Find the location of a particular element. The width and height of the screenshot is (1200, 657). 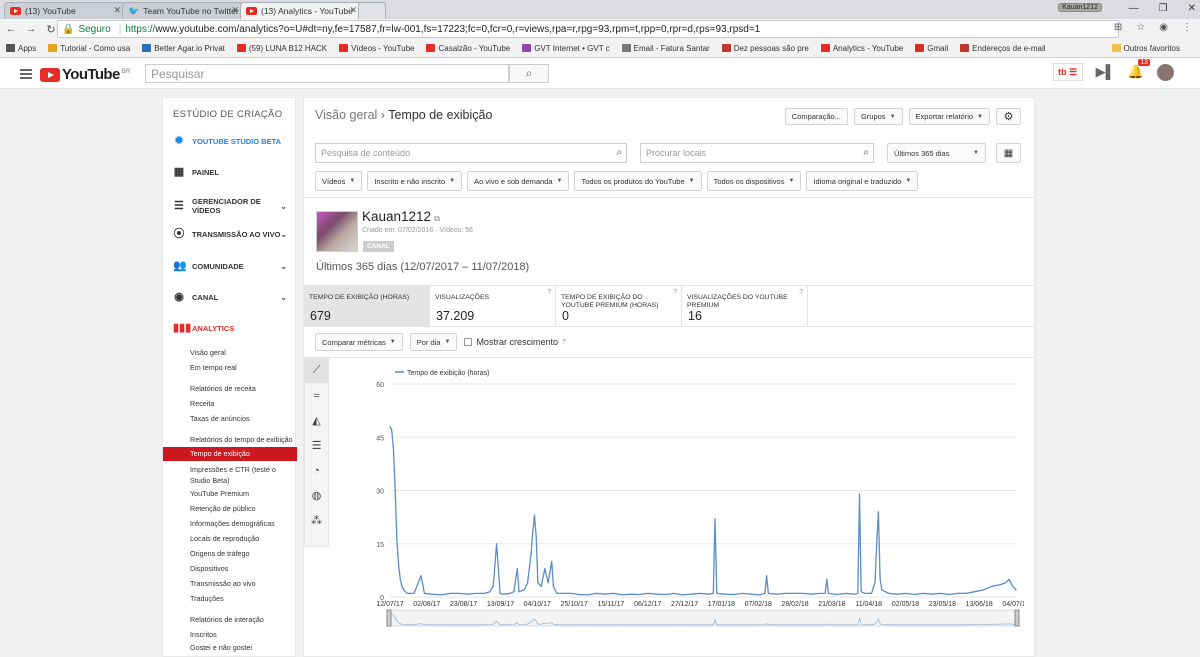

analytics-subnav-item: Relatórios de interação is located at coordinates (227, 619).